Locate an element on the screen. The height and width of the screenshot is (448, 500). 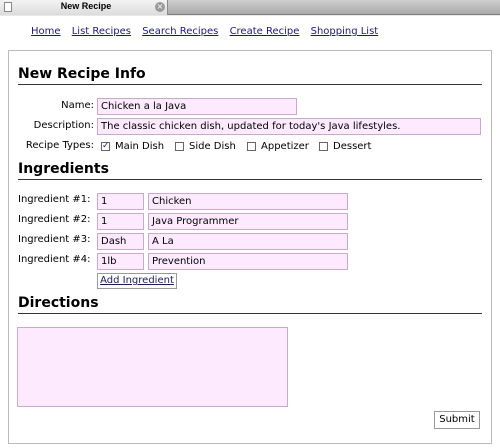
name-label: Name: is located at coordinates (77, 105).